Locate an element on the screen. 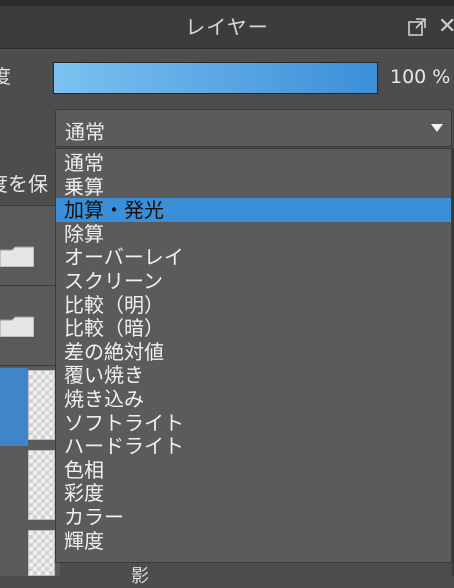  panel-titlebar: レイヤー ✕ is located at coordinates (227, 27).